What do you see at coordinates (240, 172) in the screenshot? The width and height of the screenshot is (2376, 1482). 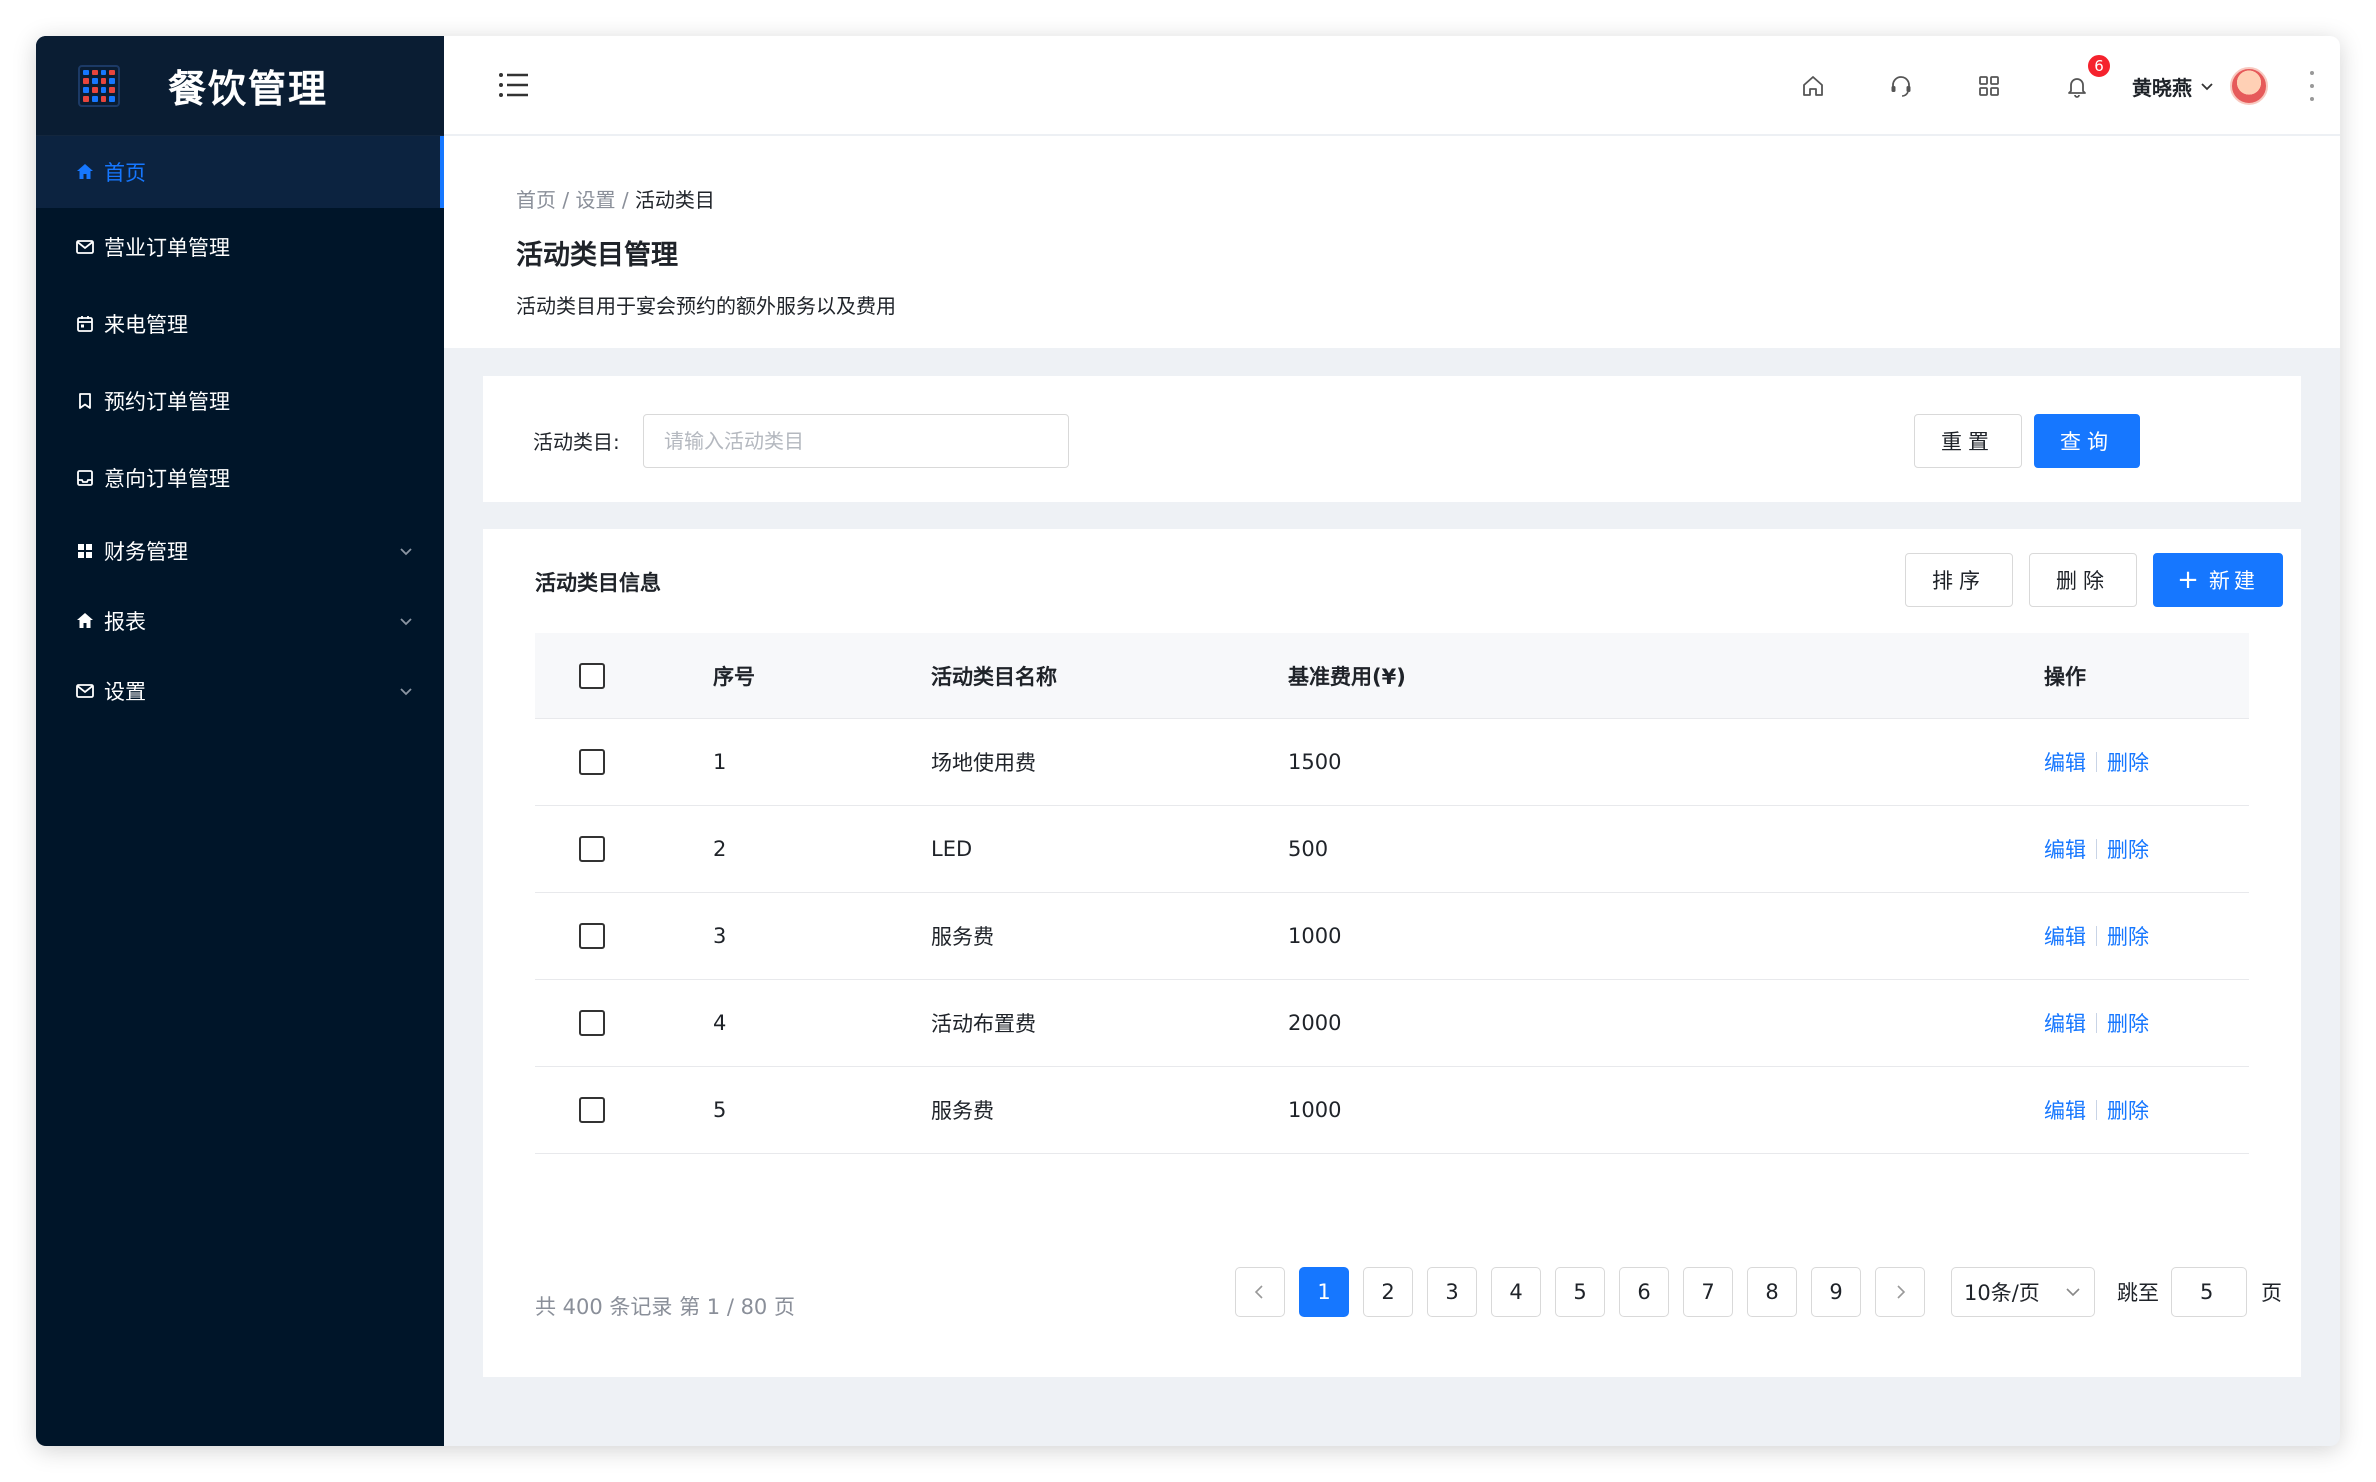 I see `sidebar-item-home: 首页` at bounding box center [240, 172].